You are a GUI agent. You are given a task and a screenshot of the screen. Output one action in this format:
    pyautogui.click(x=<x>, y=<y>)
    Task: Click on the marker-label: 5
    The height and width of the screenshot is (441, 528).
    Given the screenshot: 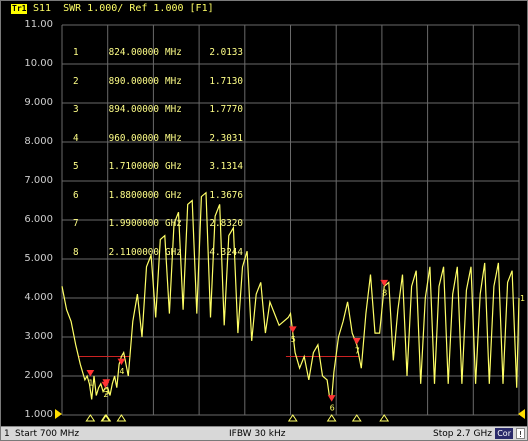 What is the action you would take?
    pyautogui.click(x=293, y=339)
    